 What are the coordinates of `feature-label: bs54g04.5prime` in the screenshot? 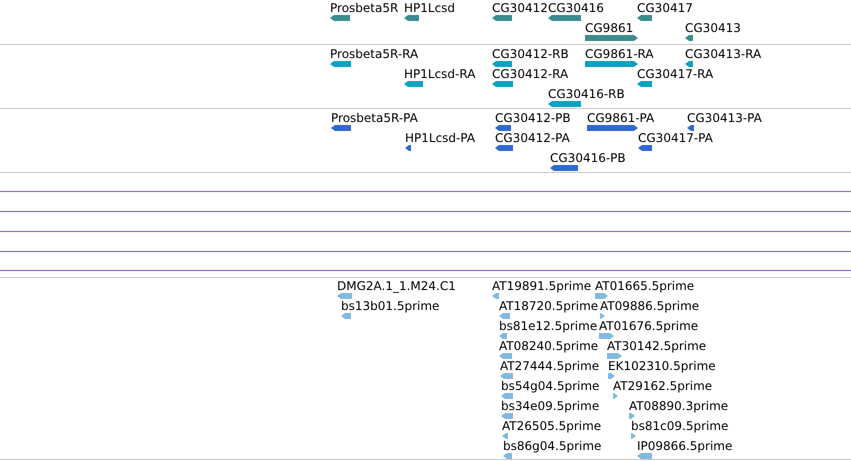 It's located at (550, 386).